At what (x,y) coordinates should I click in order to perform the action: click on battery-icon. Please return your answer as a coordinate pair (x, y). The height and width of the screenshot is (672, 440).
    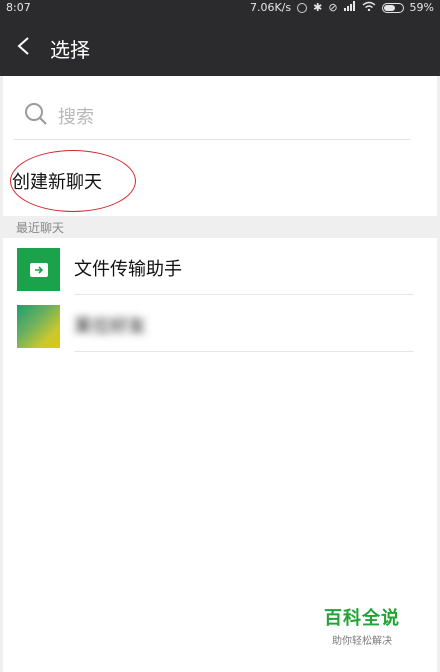
    Looking at the image, I should click on (392, 7).